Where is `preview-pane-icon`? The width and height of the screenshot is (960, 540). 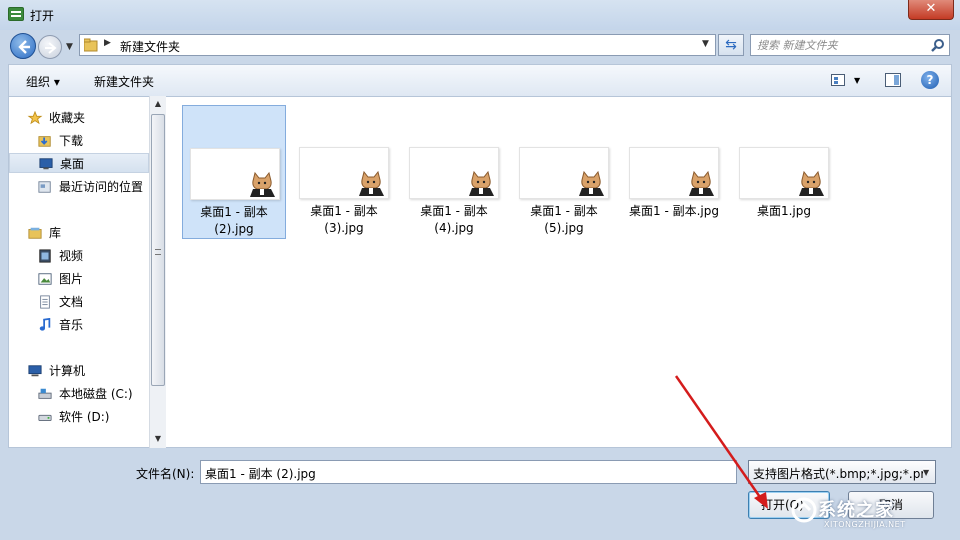 preview-pane-icon is located at coordinates (893, 80).